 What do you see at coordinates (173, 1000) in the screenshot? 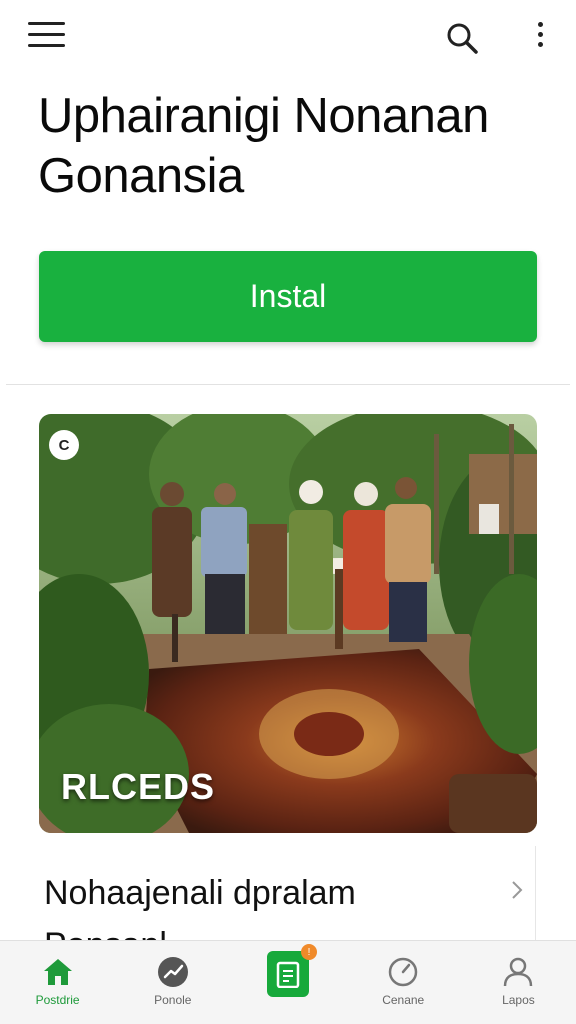
I see `nav-label: Ponole` at bounding box center [173, 1000].